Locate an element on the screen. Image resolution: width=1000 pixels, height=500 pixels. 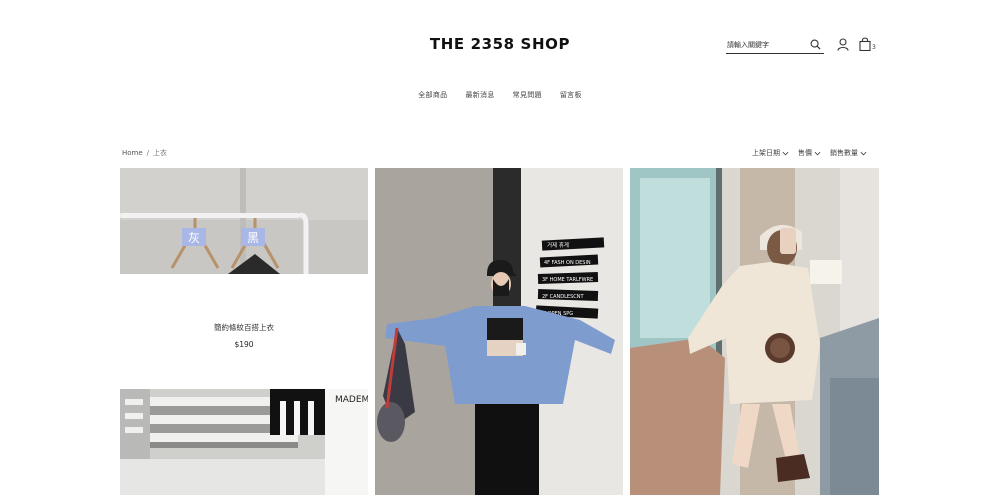
sort-by-price: 售價 is located at coordinates (809, 153).